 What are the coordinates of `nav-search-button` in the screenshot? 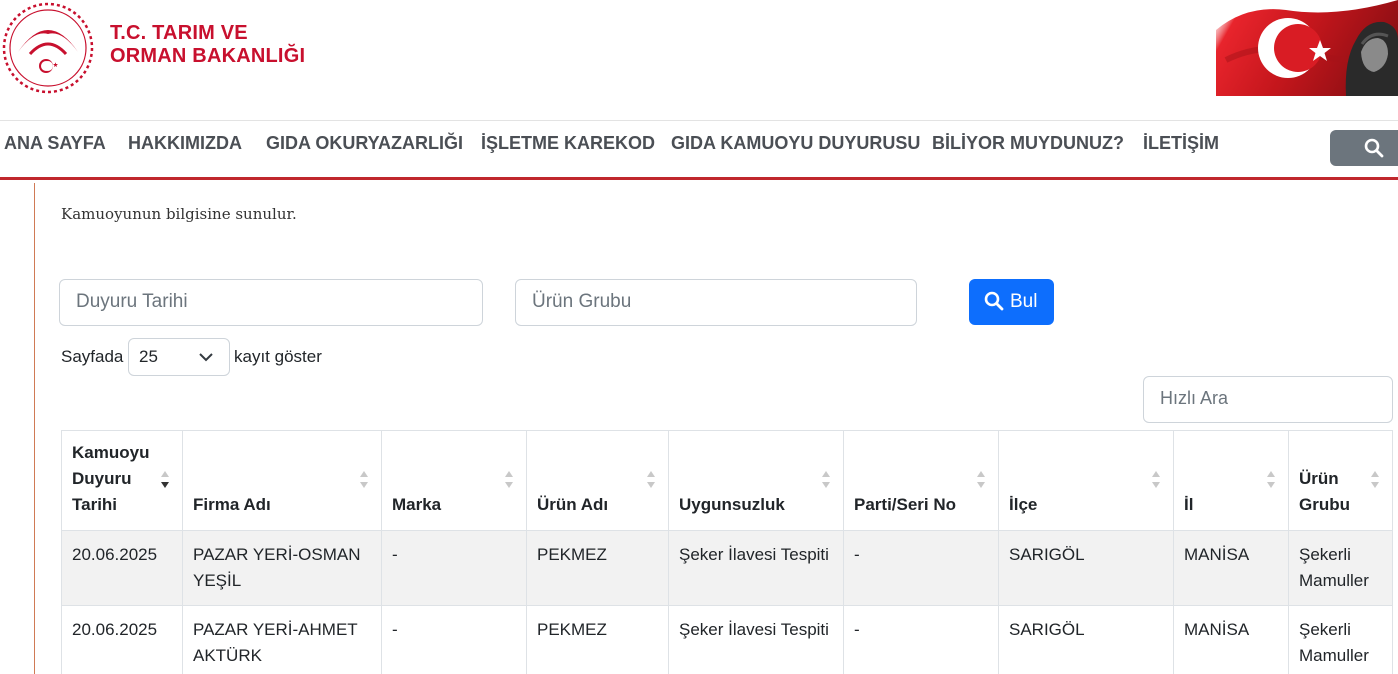 It's located at (1364, 148).